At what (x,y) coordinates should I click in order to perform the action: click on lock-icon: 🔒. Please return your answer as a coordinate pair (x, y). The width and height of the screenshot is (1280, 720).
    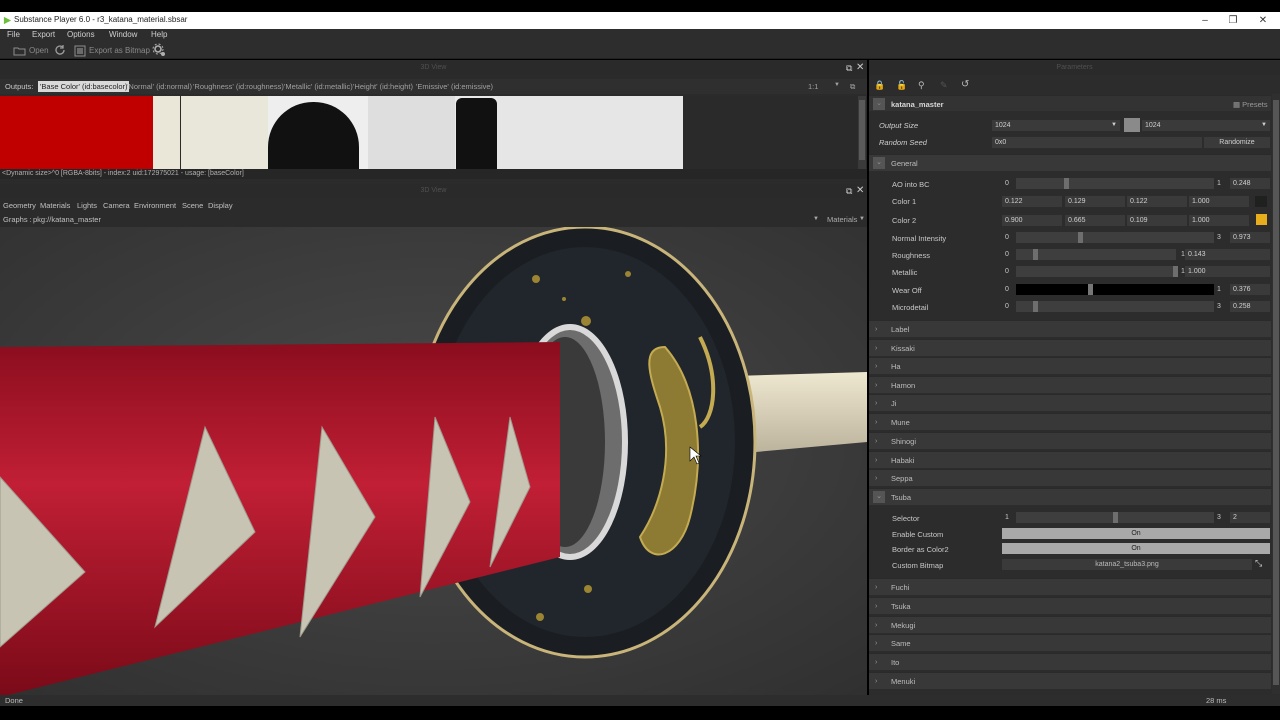
    Looking at the image, I should click on (879, 85).